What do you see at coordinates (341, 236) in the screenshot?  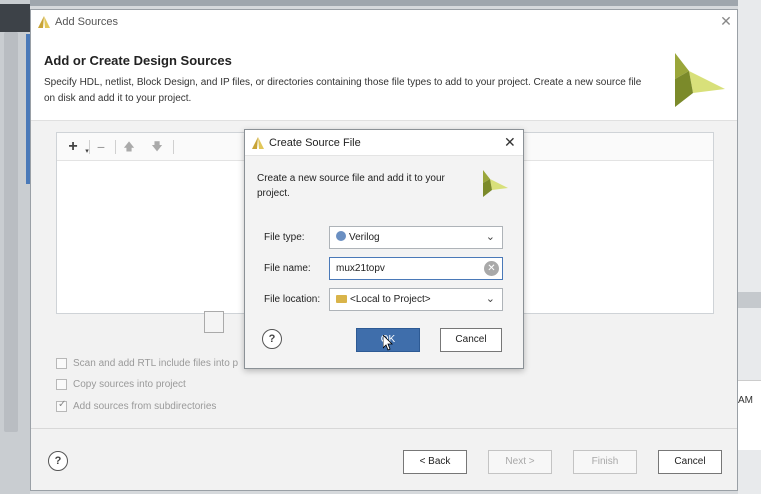 I see `verilog-icon` at bounding box center [341, 236].